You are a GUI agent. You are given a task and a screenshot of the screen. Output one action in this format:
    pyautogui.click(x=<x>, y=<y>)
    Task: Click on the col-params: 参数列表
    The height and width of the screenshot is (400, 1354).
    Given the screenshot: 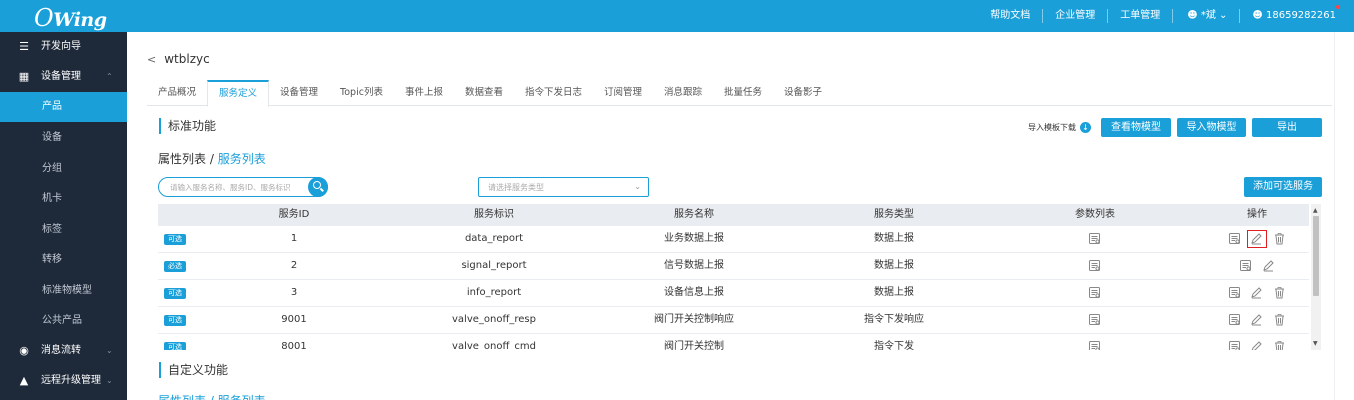 What is the action you would take?
    pyautogui.click(x=1095, y=214)
    